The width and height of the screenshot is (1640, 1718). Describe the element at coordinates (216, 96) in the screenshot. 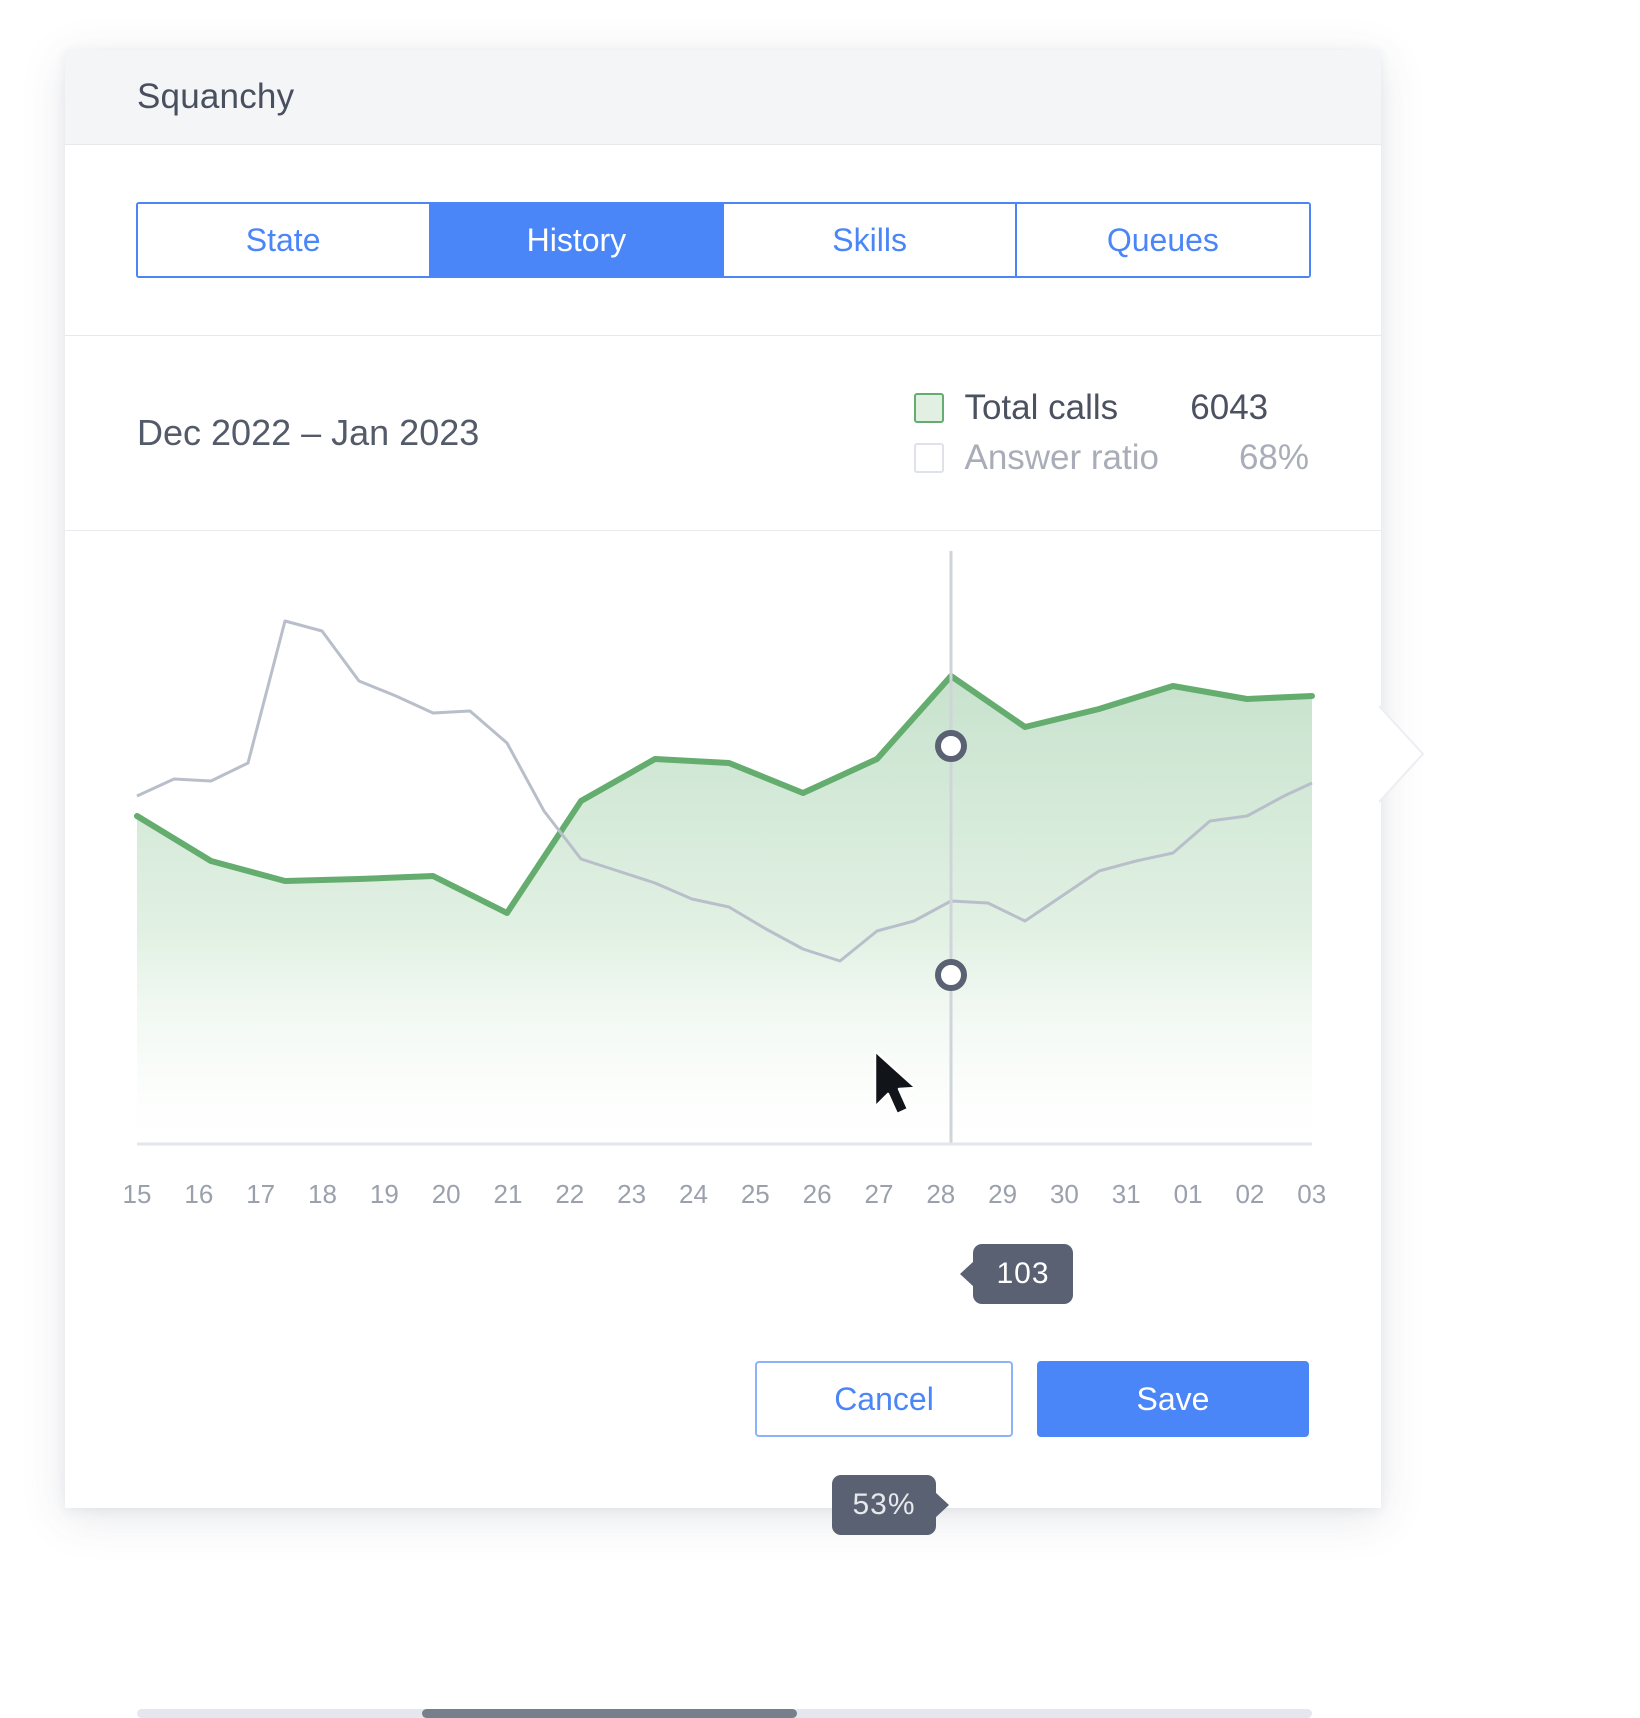

I see `page-title: Squanchy` at that location.